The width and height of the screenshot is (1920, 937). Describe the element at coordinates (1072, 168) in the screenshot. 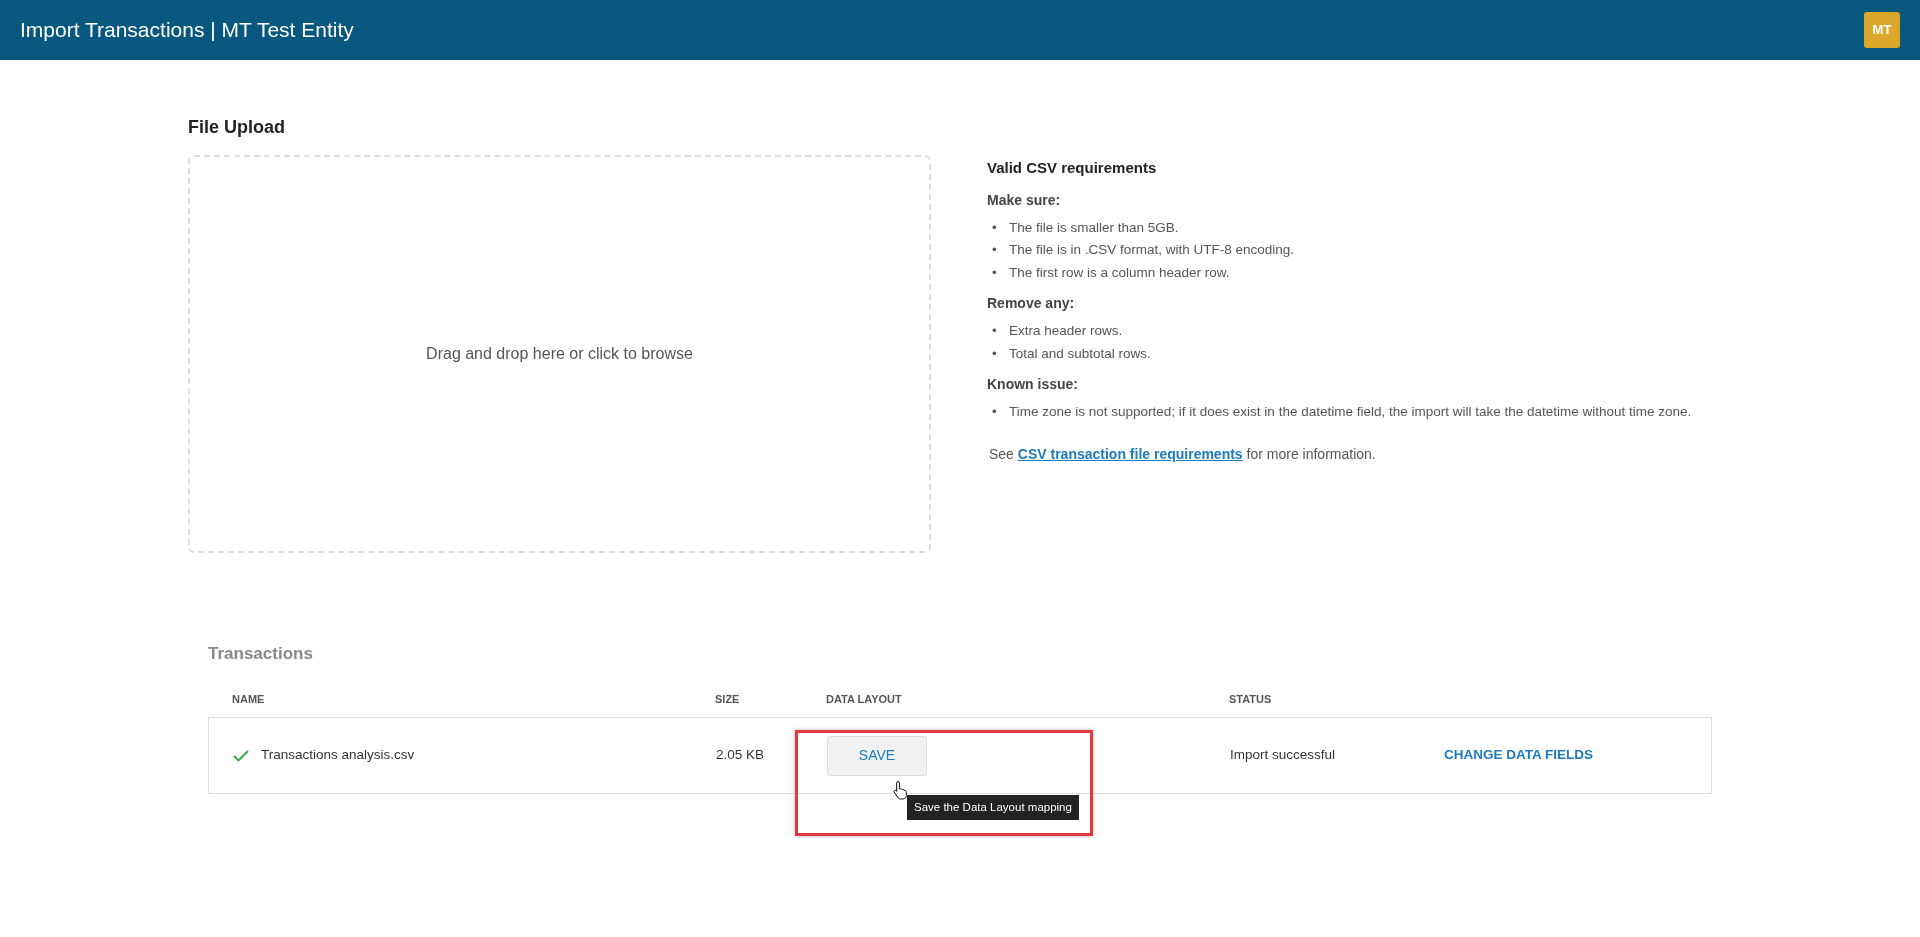

I see `requirements-title: Valid CSV requirements` at that location.